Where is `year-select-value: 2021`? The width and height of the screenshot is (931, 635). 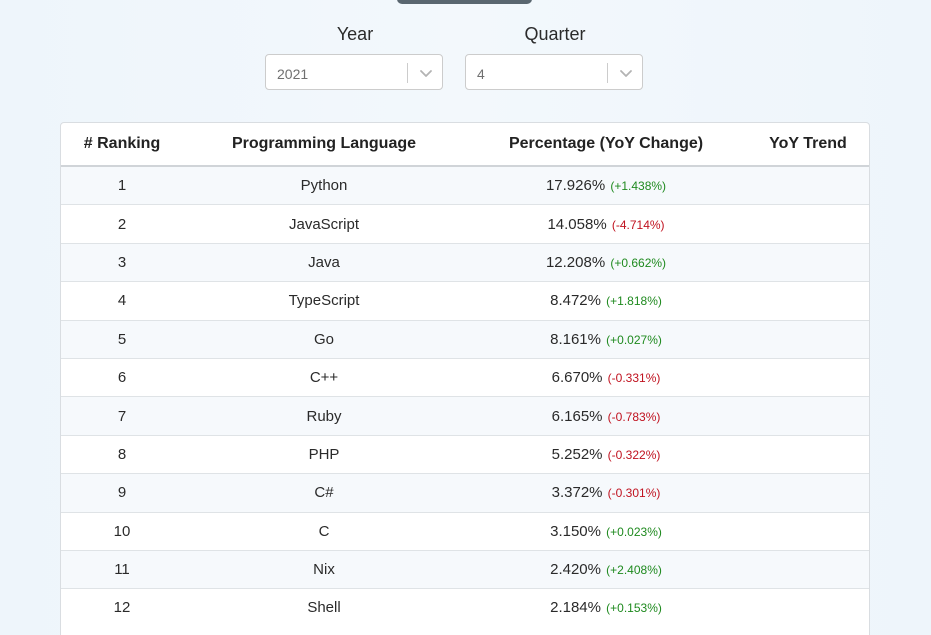 year-select-value: 2021 is located at coordinates (293, 74).